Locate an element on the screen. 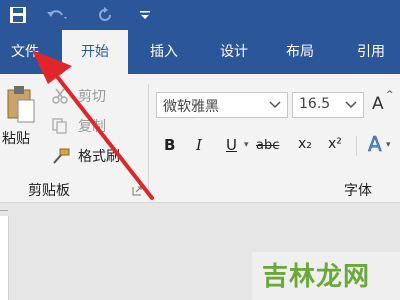 The width and height of the screenshot is (400, 300). watermark-logo: 吉林龙网 is located at coordinates (326, 276).